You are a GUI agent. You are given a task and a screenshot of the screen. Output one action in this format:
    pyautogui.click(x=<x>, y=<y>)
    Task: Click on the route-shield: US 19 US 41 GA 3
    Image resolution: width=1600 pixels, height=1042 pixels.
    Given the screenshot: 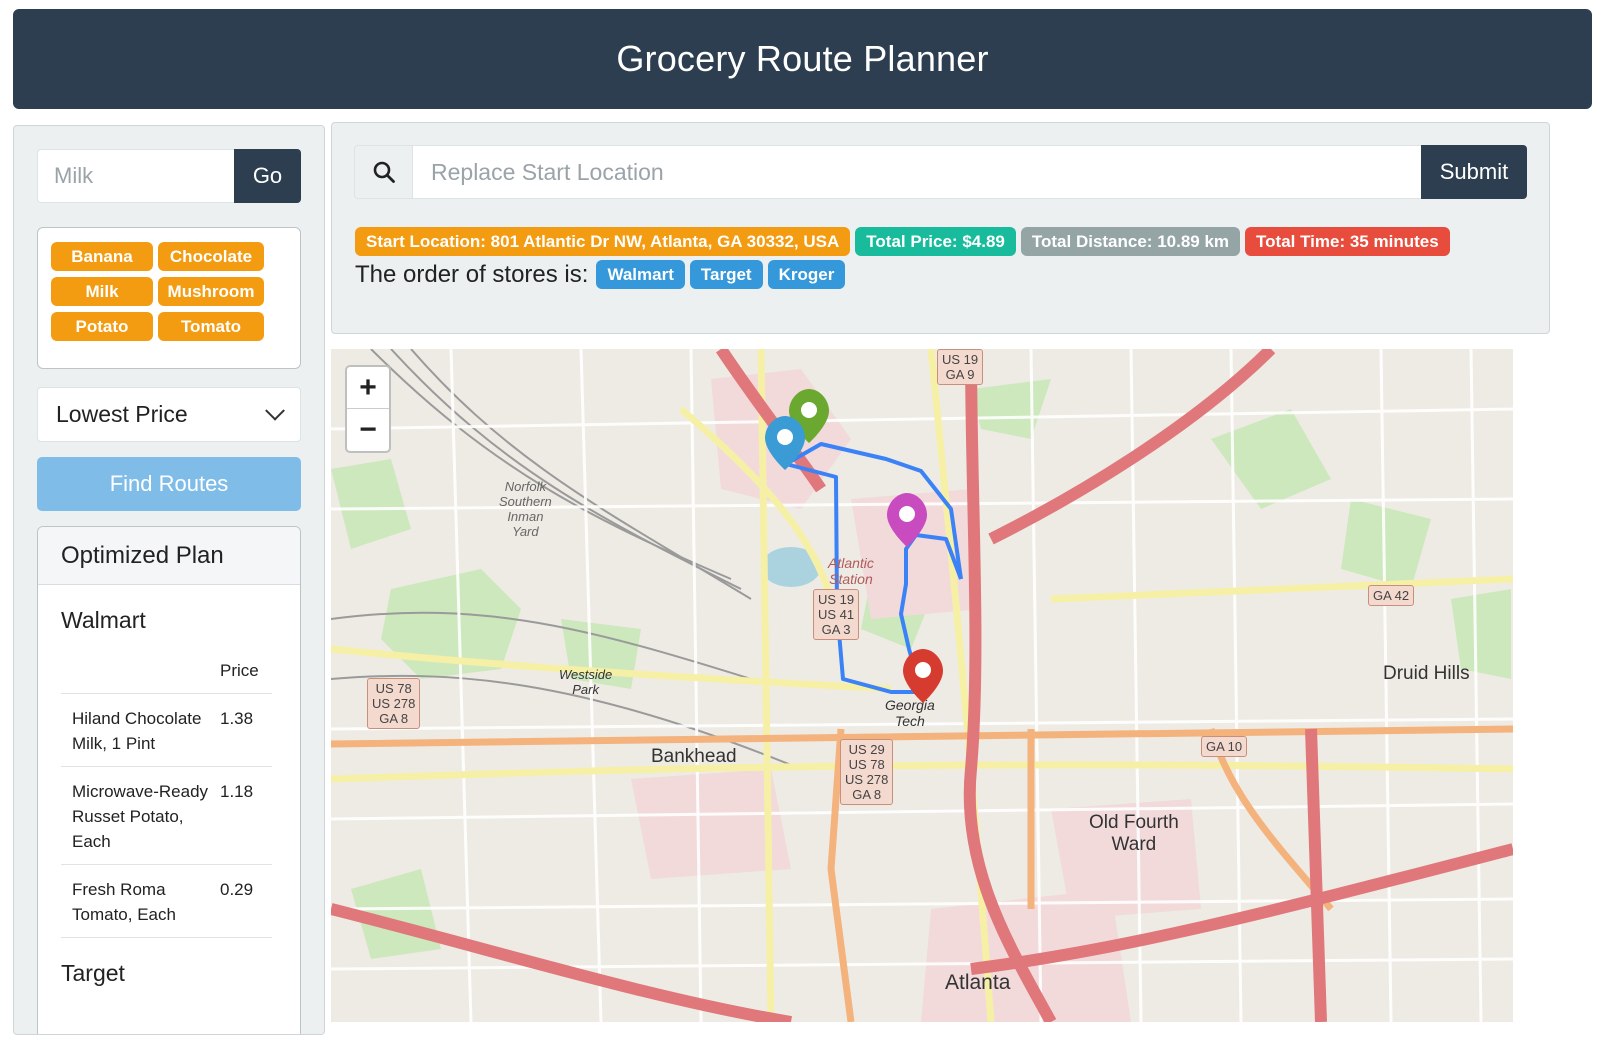 What is the action you would take?
    pyautogui.click(x=836, y=614)
    